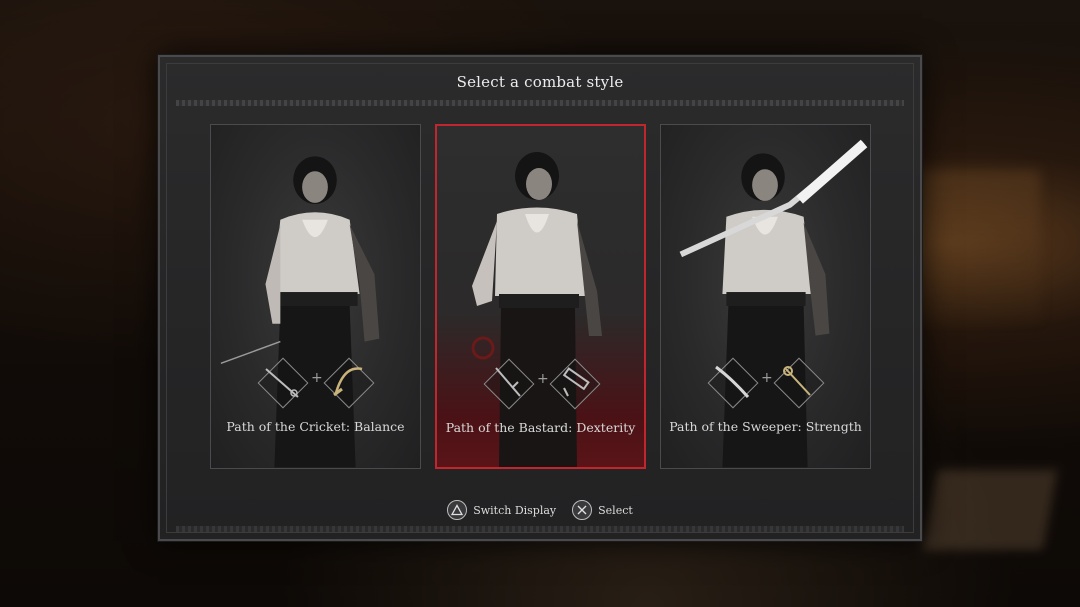 The height and width of the screenshot is (607, 1080). I want to click on switch-display-button: Switch Display, so click(501, 510).